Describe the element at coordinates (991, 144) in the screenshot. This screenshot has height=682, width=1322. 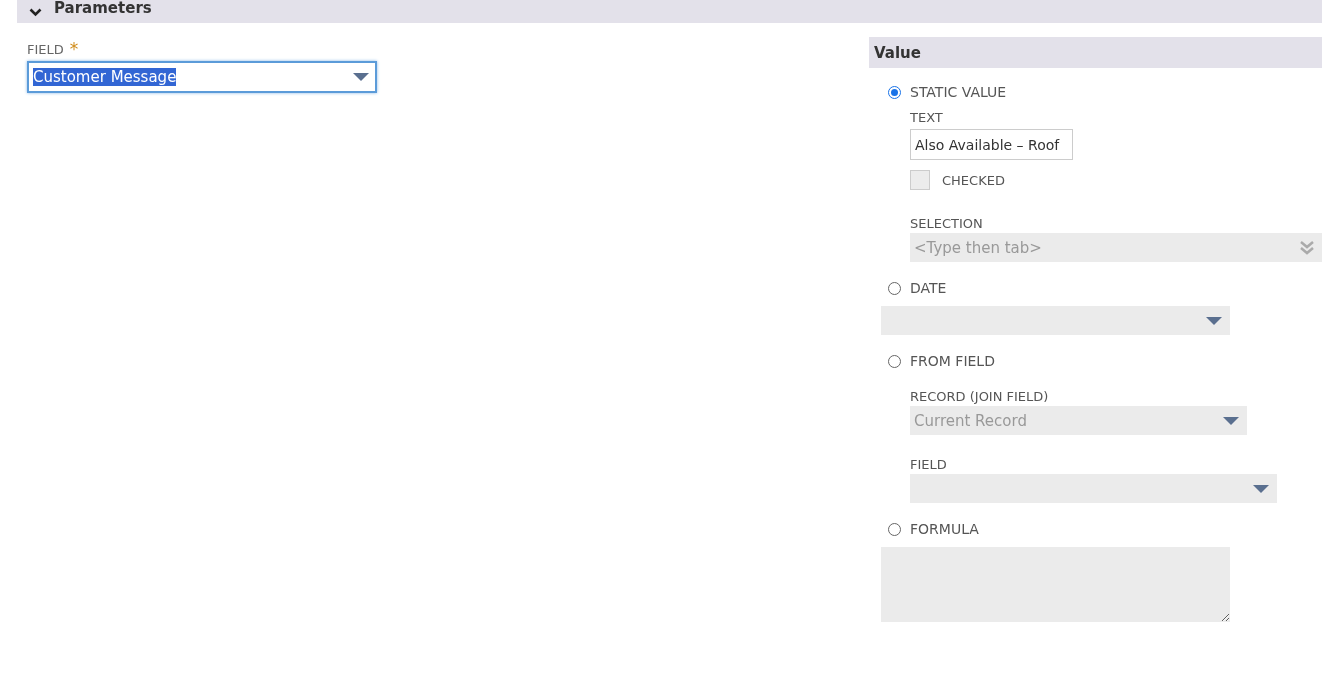
I see `text-input: Also Available – Roof` at that location.